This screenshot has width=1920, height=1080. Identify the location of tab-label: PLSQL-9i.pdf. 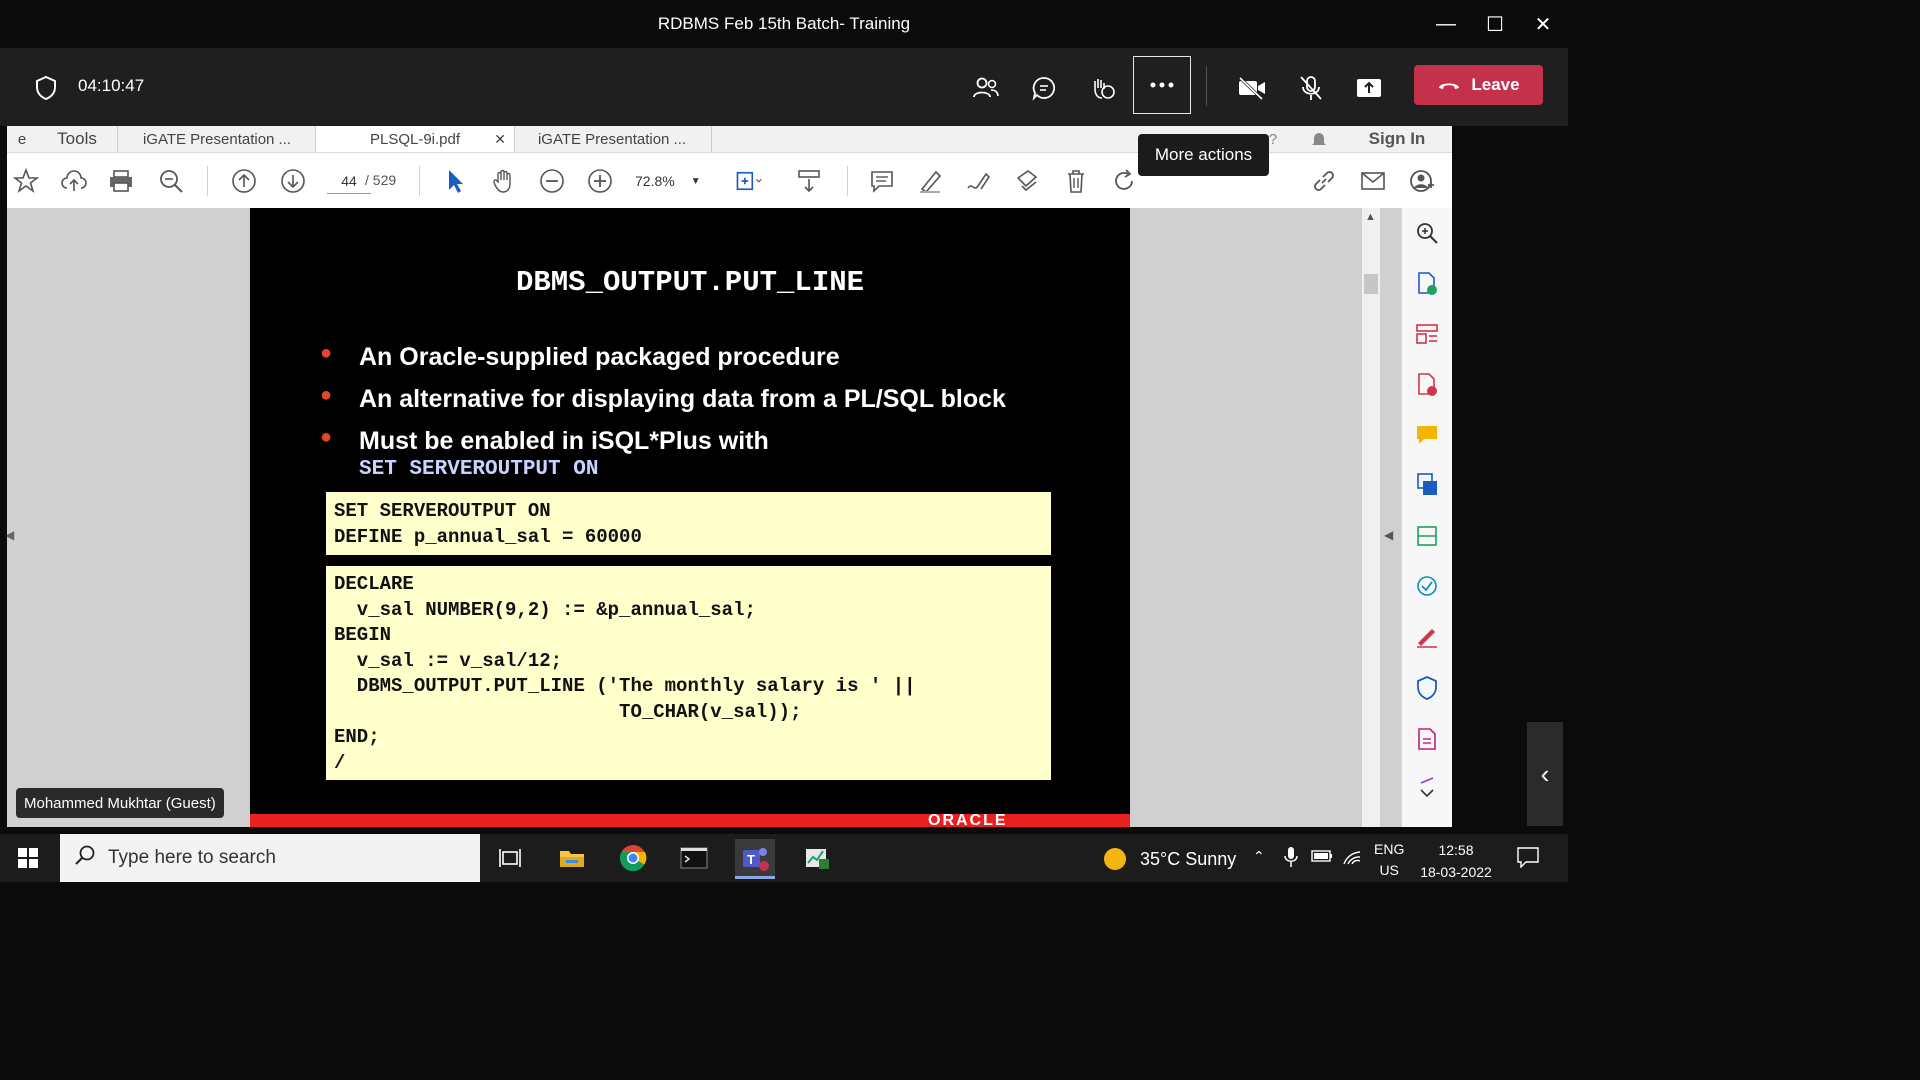
(415, 139).